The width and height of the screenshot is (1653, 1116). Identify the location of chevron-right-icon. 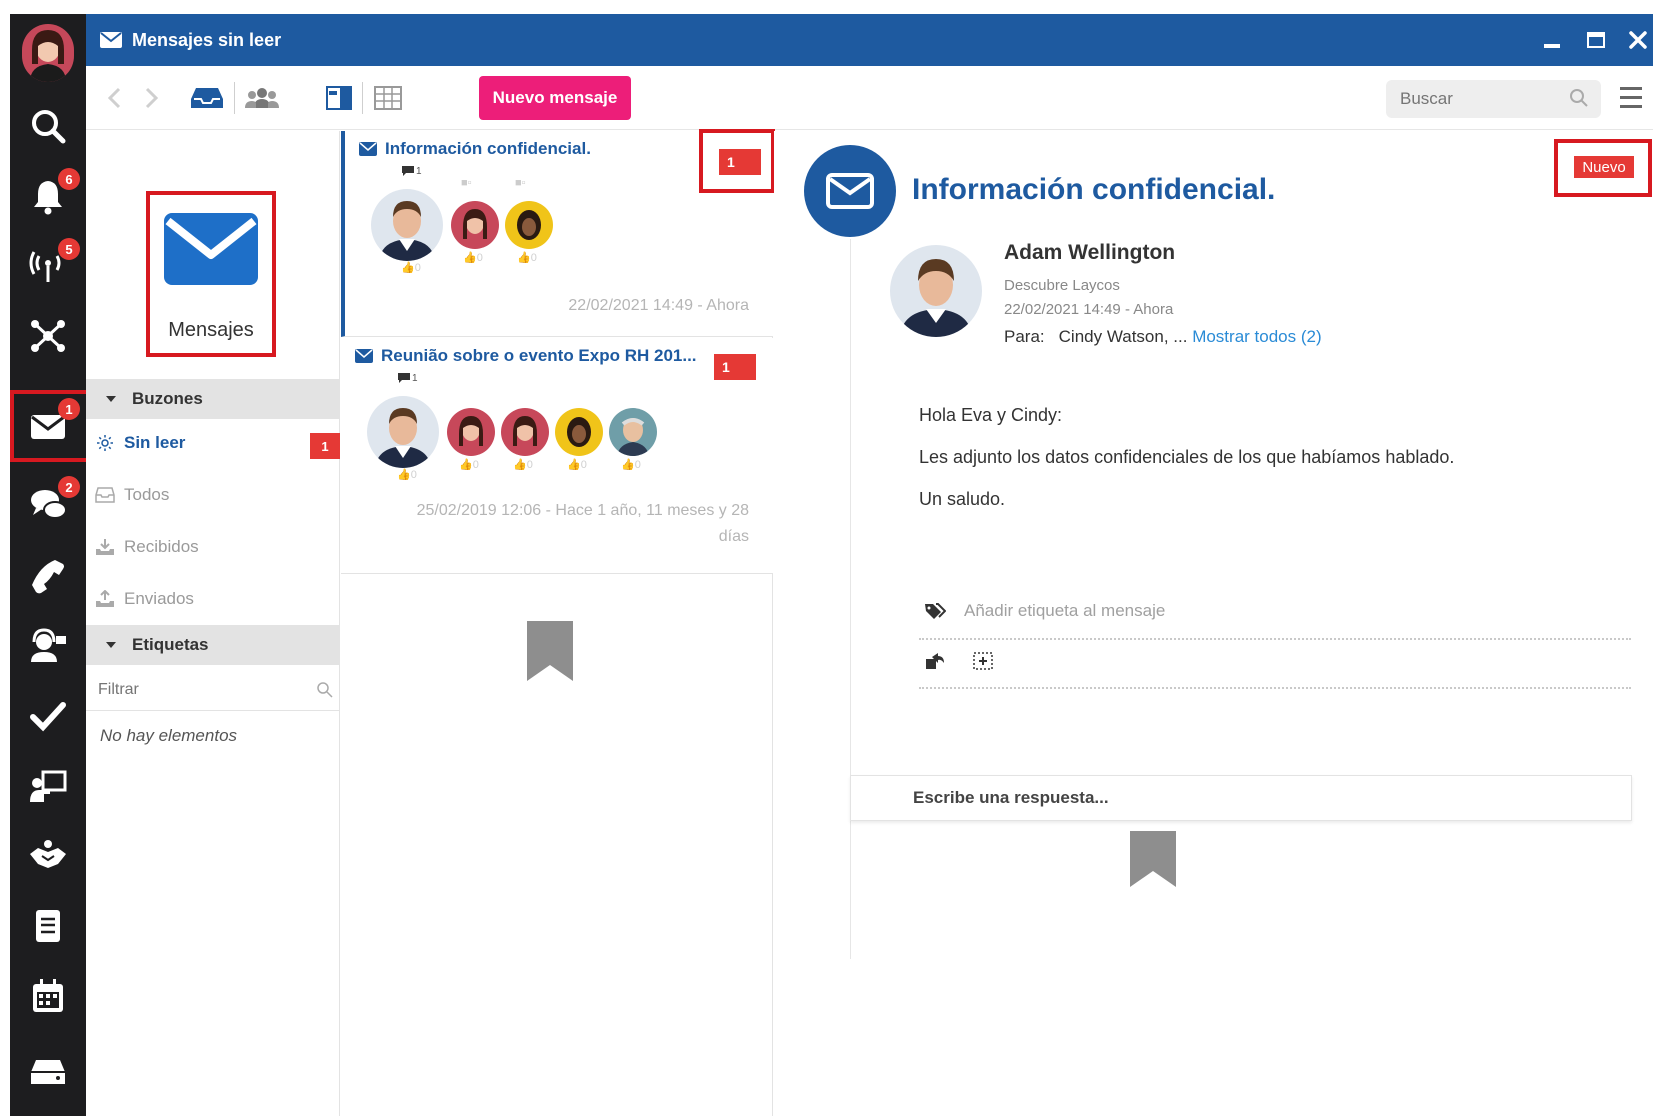
(152, 98).